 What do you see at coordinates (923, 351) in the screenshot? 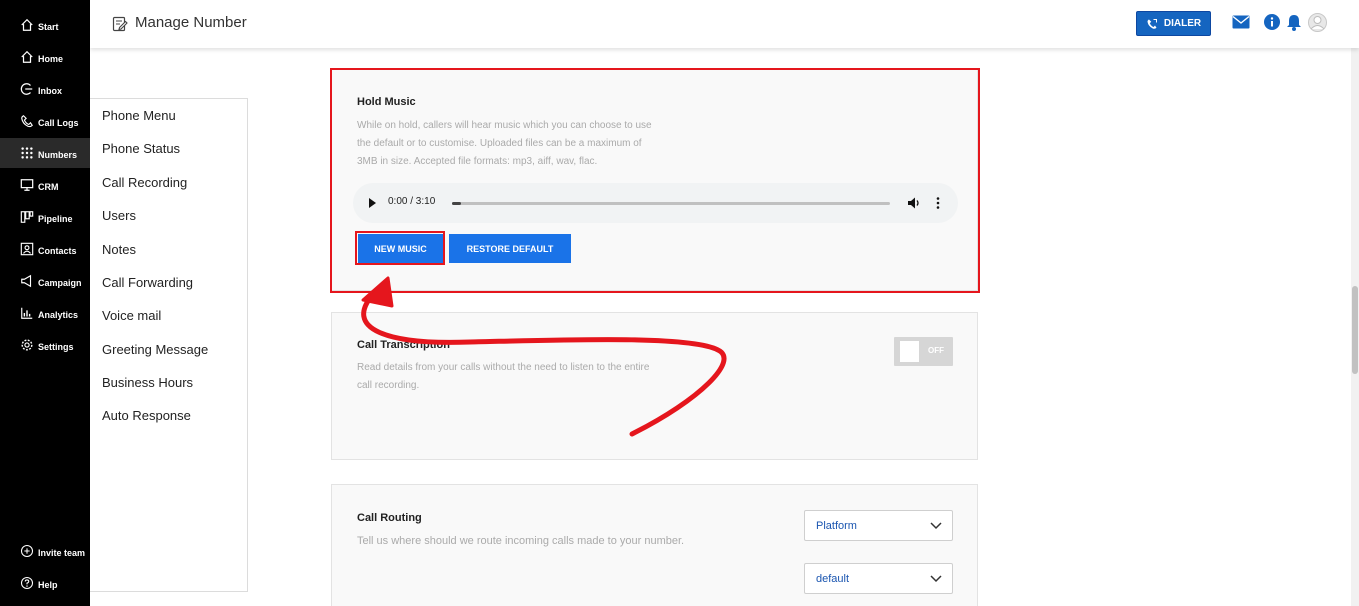
I see `transcription-toggle: OFF` at bounding box center [923, 351].